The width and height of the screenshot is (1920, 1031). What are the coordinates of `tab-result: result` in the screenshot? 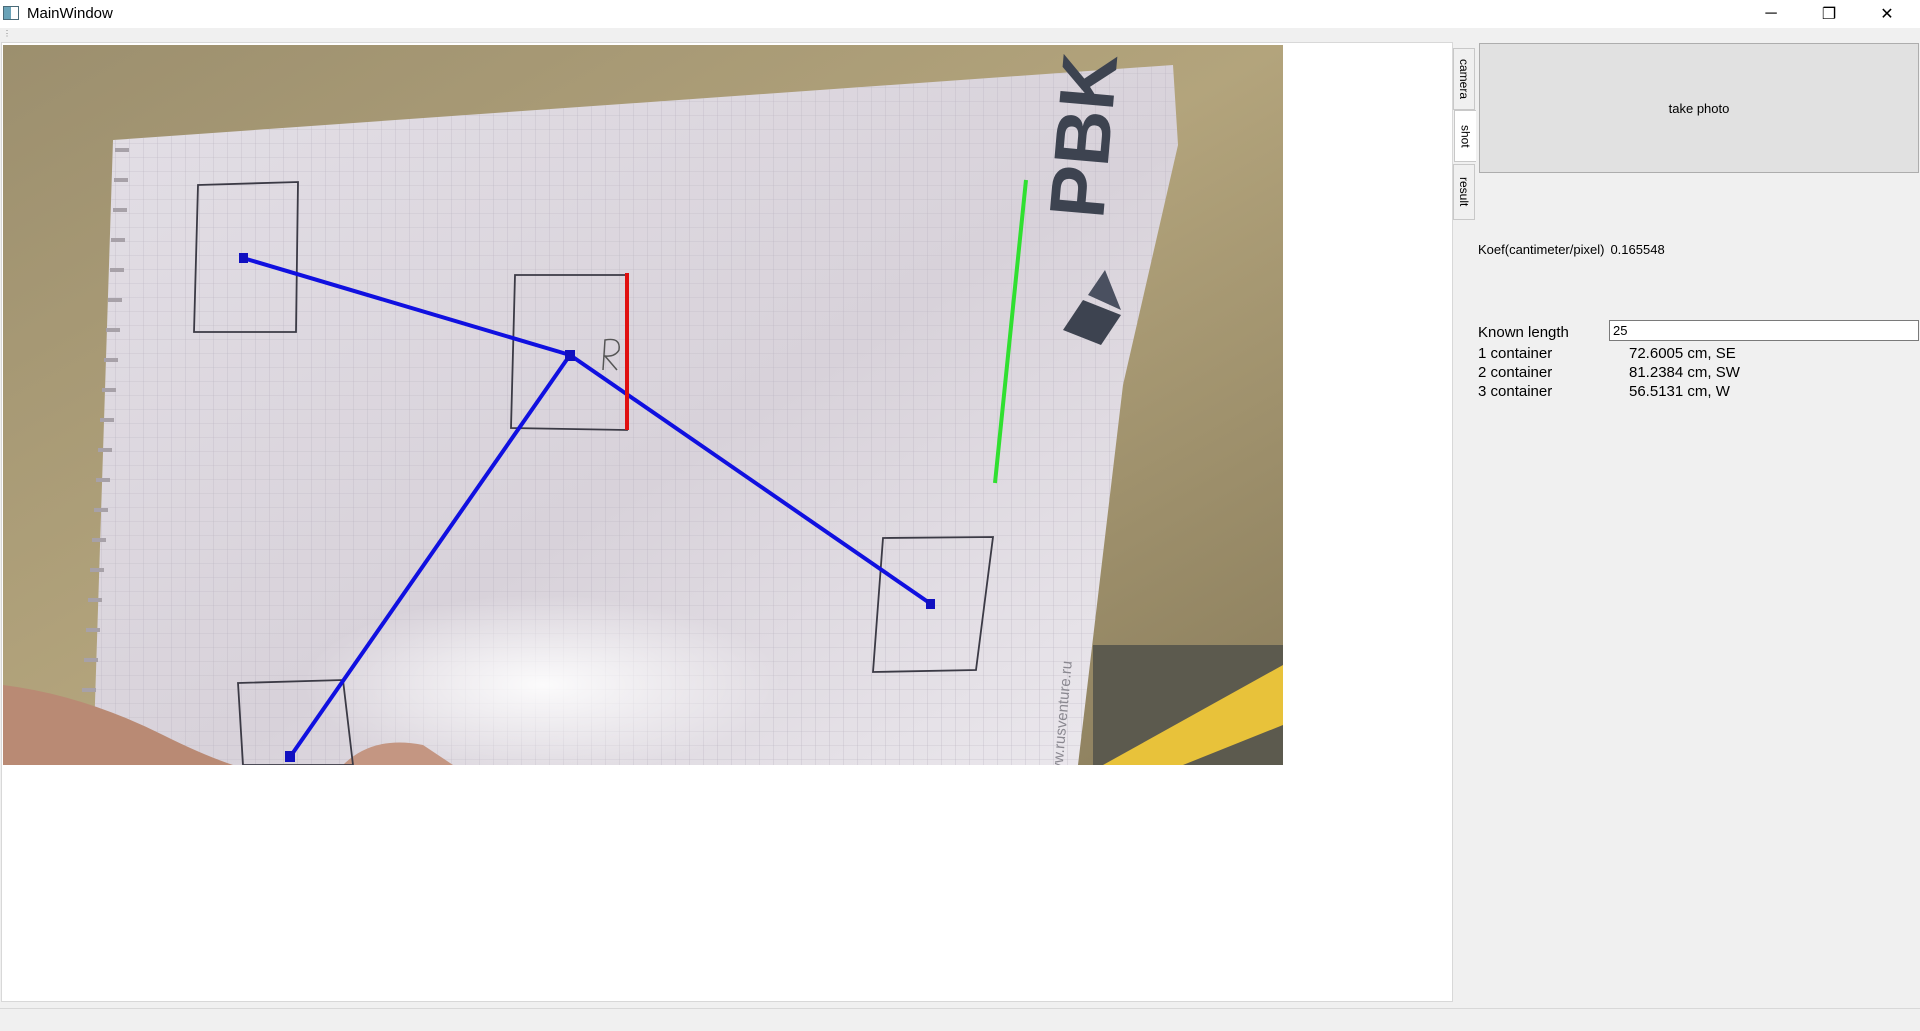 It's located at (1464, 192).